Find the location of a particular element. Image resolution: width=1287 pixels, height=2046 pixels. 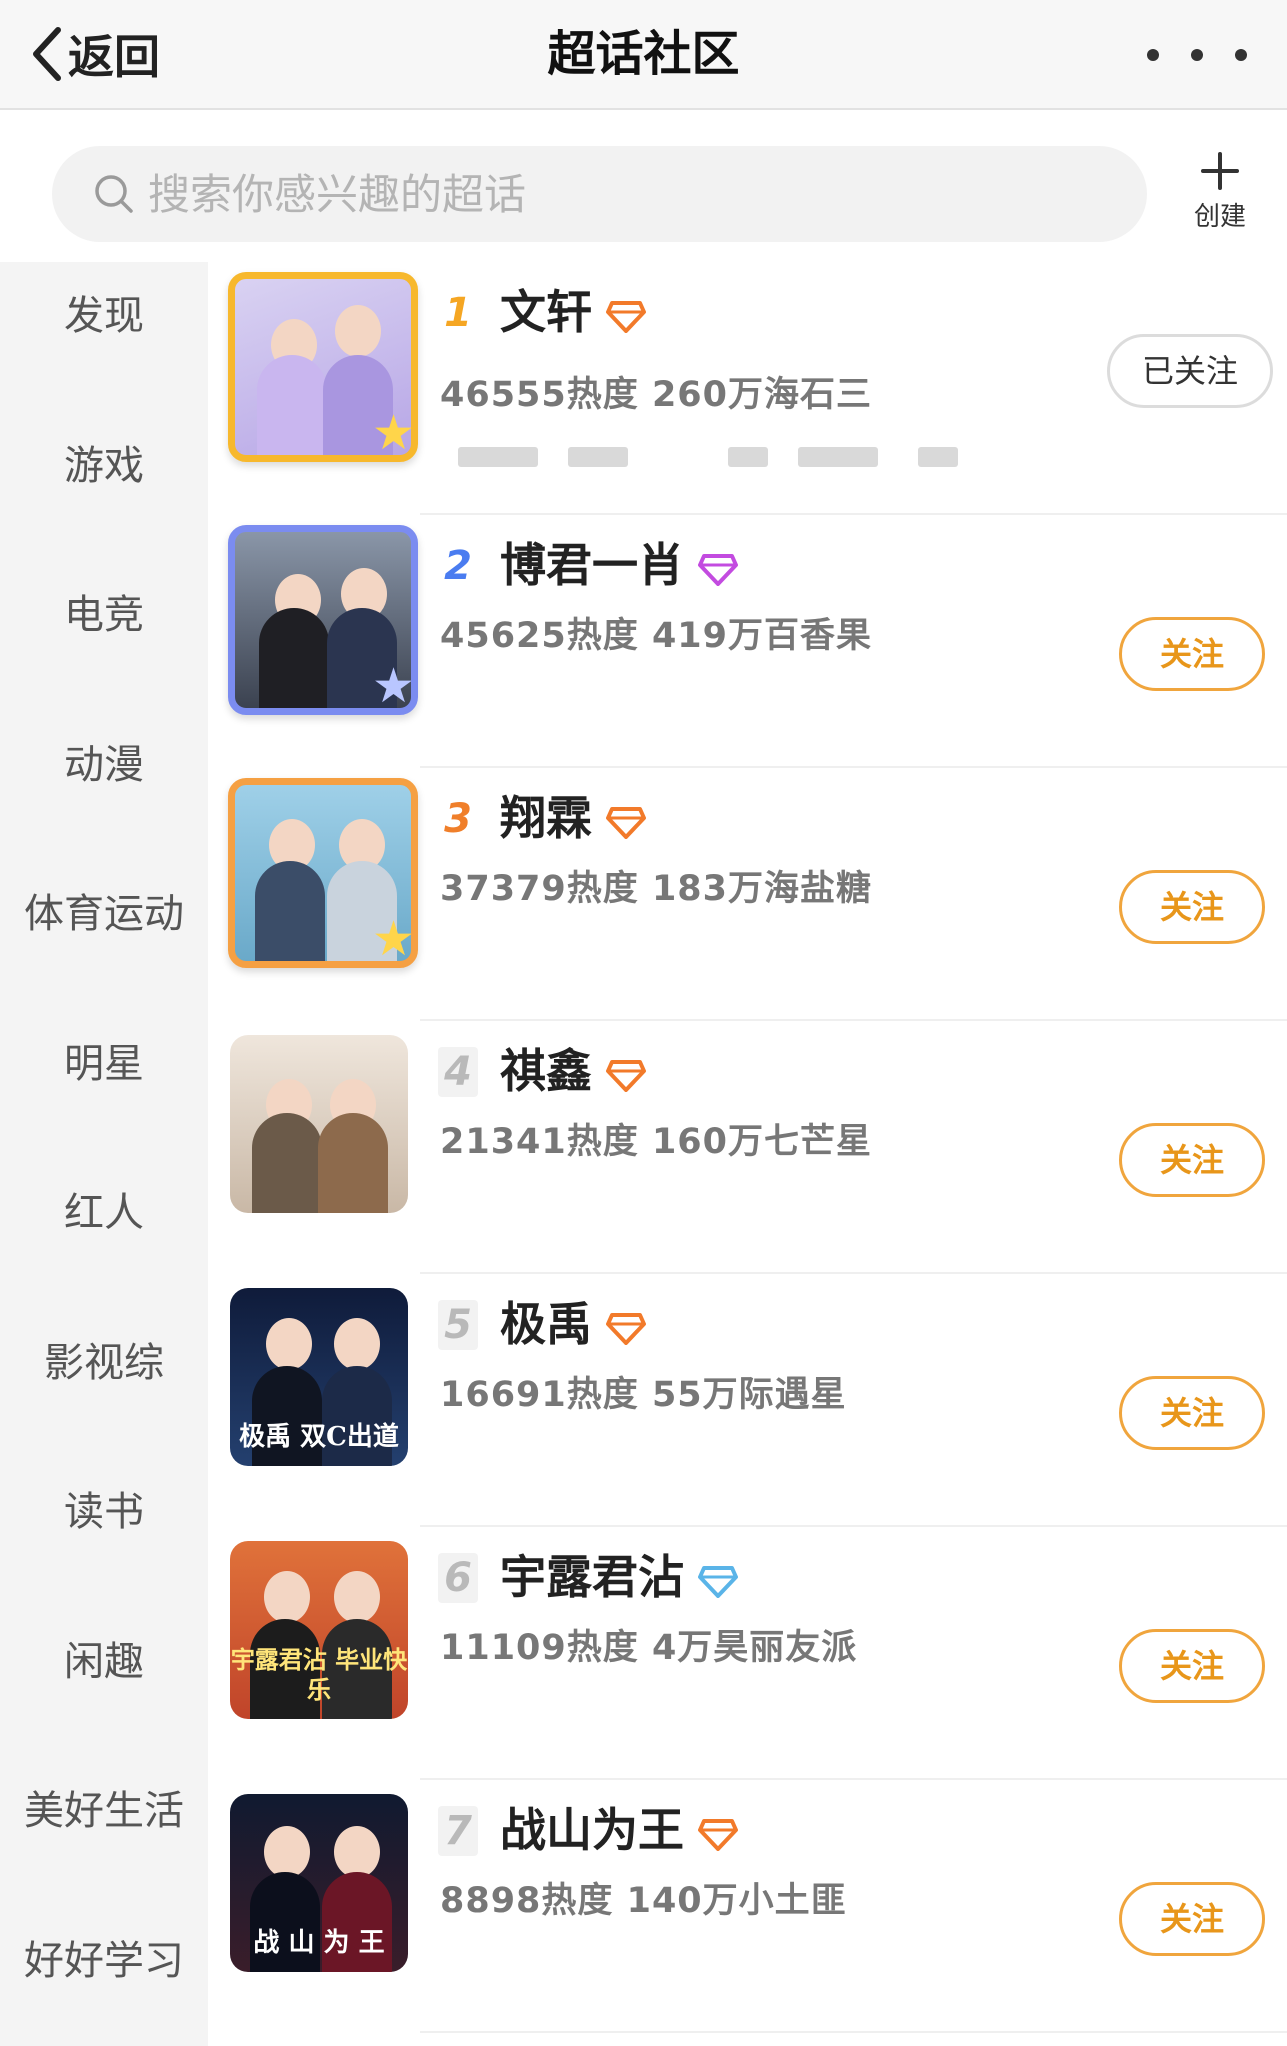

rank-number: 5 is located at coordinates (458, 1325).